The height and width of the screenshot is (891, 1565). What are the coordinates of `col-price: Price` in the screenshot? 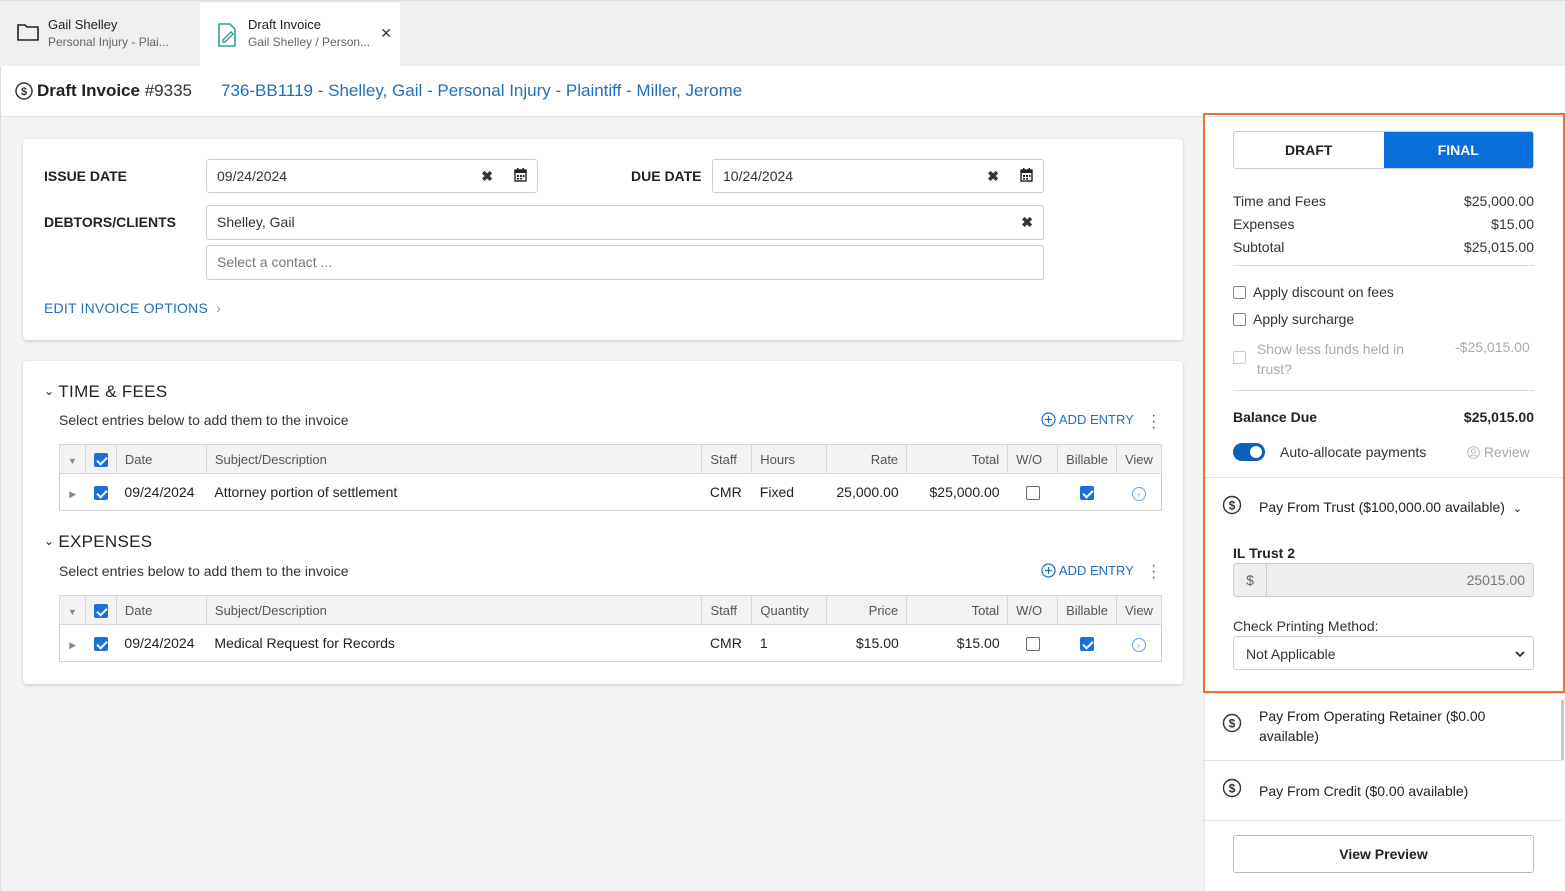 It's located at (867, 610).